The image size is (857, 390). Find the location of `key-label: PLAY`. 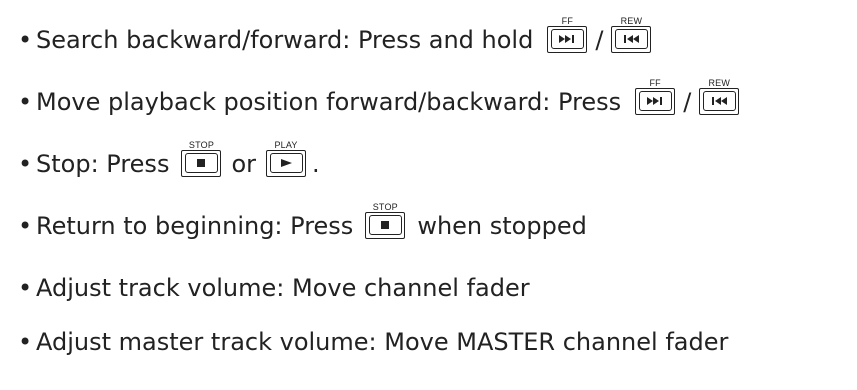

key-label: PLAY is located at coordinates (286, 144).